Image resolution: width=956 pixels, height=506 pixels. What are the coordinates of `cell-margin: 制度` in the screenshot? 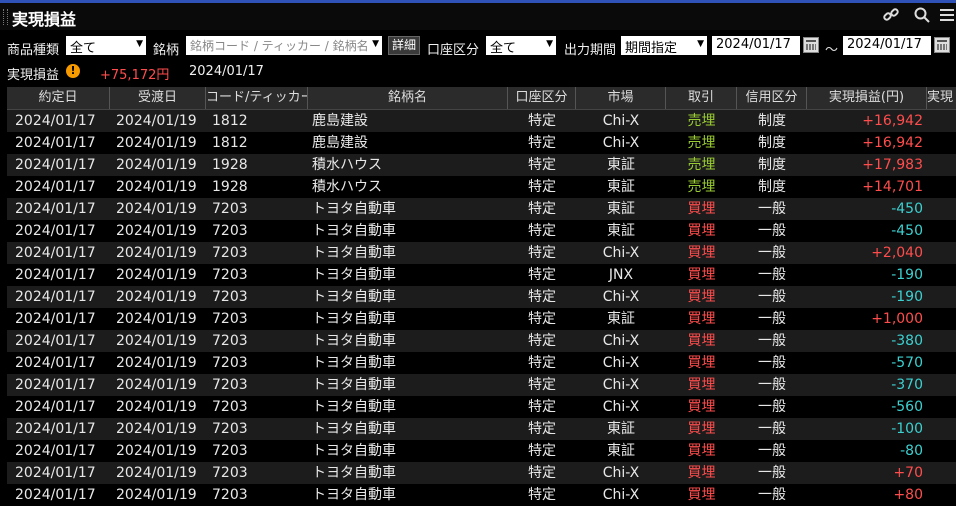 It's located at (772, 143).